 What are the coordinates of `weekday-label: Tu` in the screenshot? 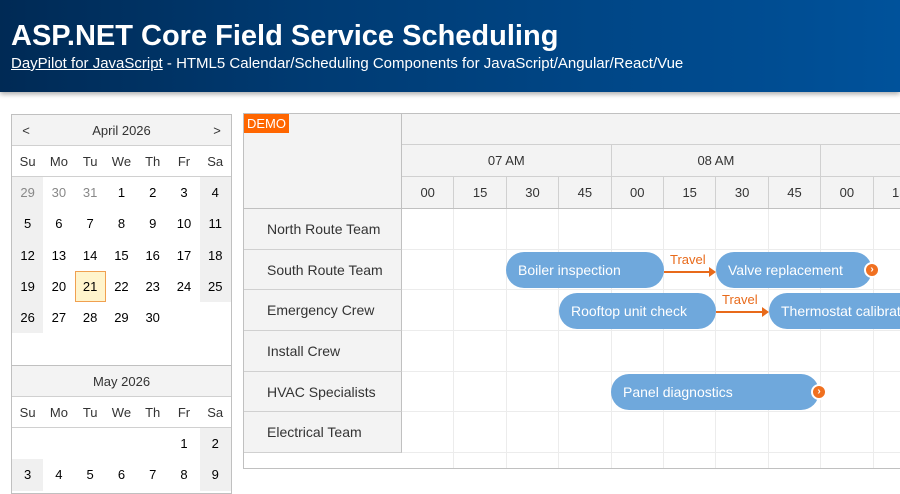 It's located at (90, 161).